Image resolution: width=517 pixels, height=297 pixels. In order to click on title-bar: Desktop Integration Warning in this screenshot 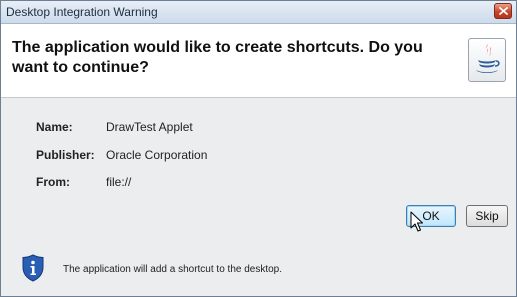, I will do `click(258, 12)`.